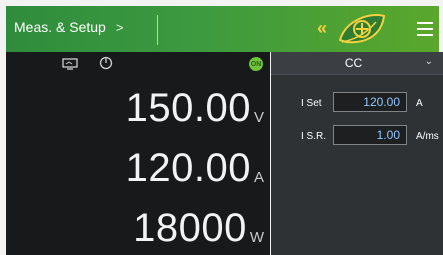 This screenshot has height=255, width=443. What do you see at coordinates (425, 29) in the screenshot?
I see `hamburger-menu-icon` at bounding box center [425, 29].